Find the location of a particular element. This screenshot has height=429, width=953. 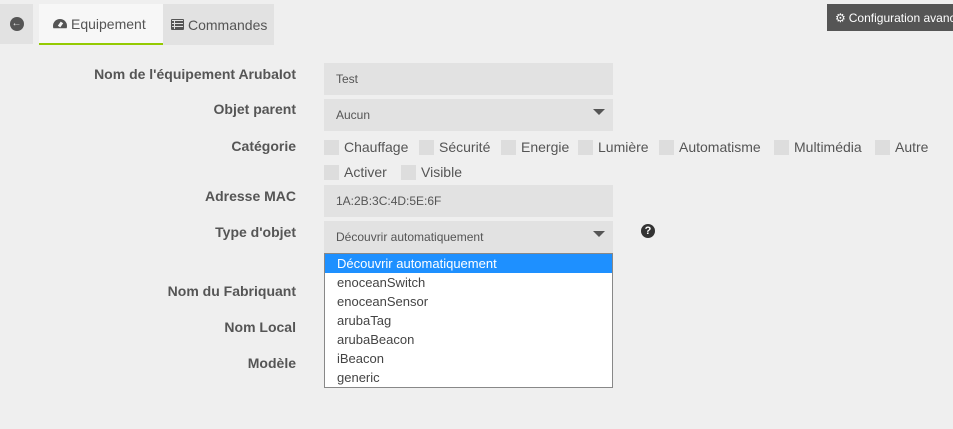

activer-label: Activer is located at coordinates (365, 172).